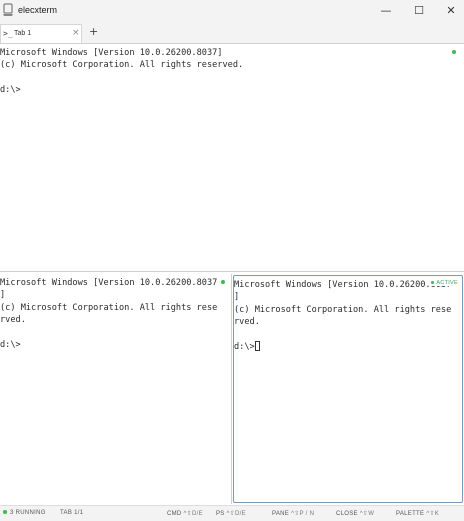 This screenshot has height=521, width=464. What do you see at coordinates (8, 9) in the screenshot?
I see `app-logo-icon` at bounding box center [8, 9].